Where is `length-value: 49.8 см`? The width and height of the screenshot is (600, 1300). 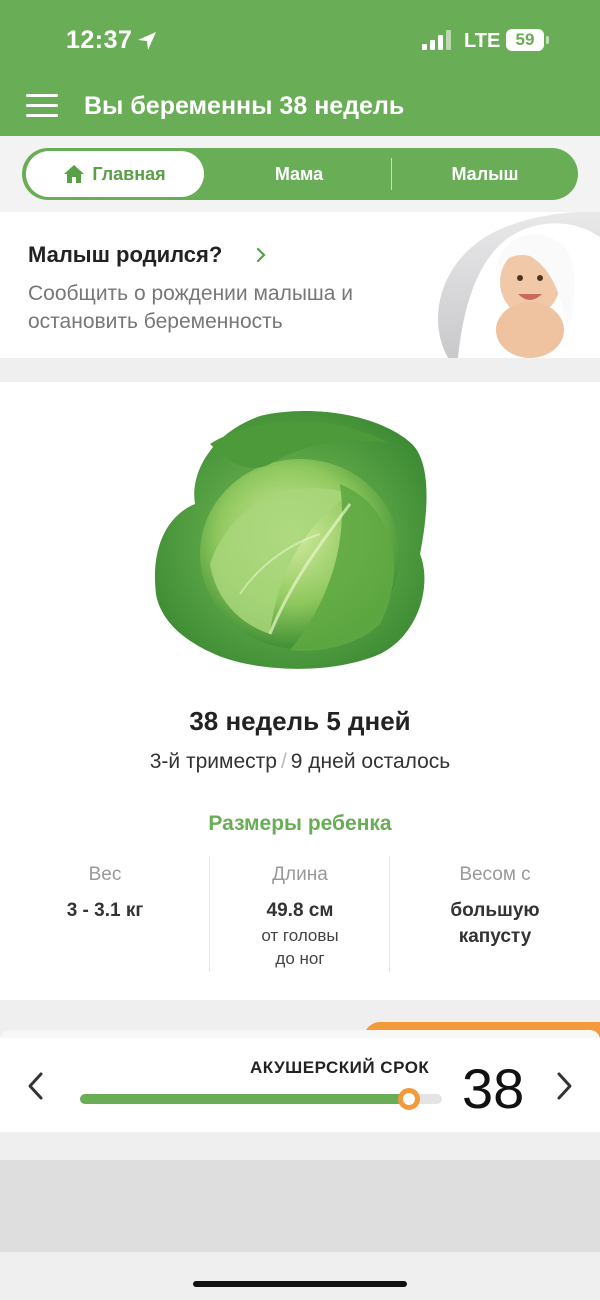 length-value: 49.8 см is located at coordinates (300, 910).